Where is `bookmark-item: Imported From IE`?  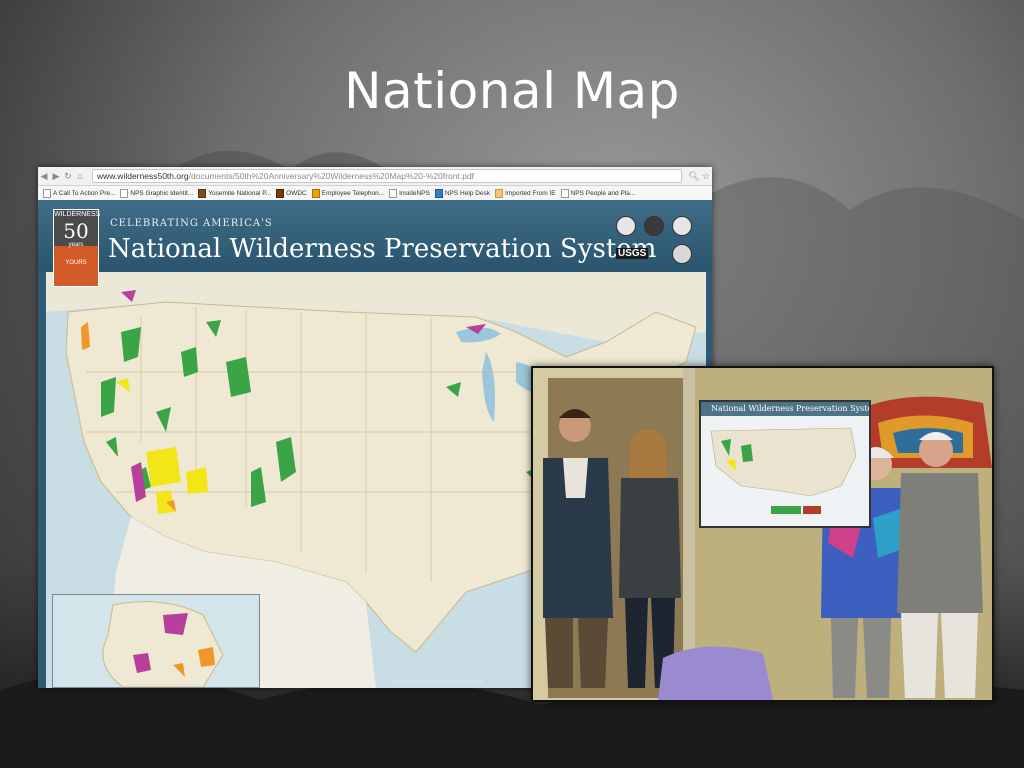
bookmark-item: Imported From IE is located at coordinates (525, 193).